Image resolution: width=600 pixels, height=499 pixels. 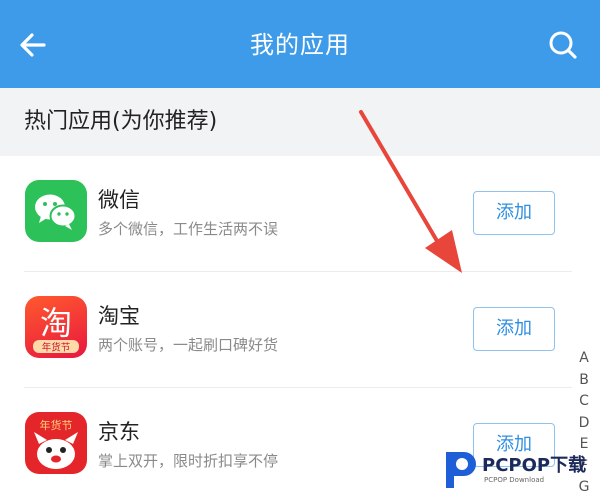 What do you see at coordinates (300, 122) in the screenshot?
I see `section-header: 热门应用(为你推荐)` at bounding box center [300, 122].